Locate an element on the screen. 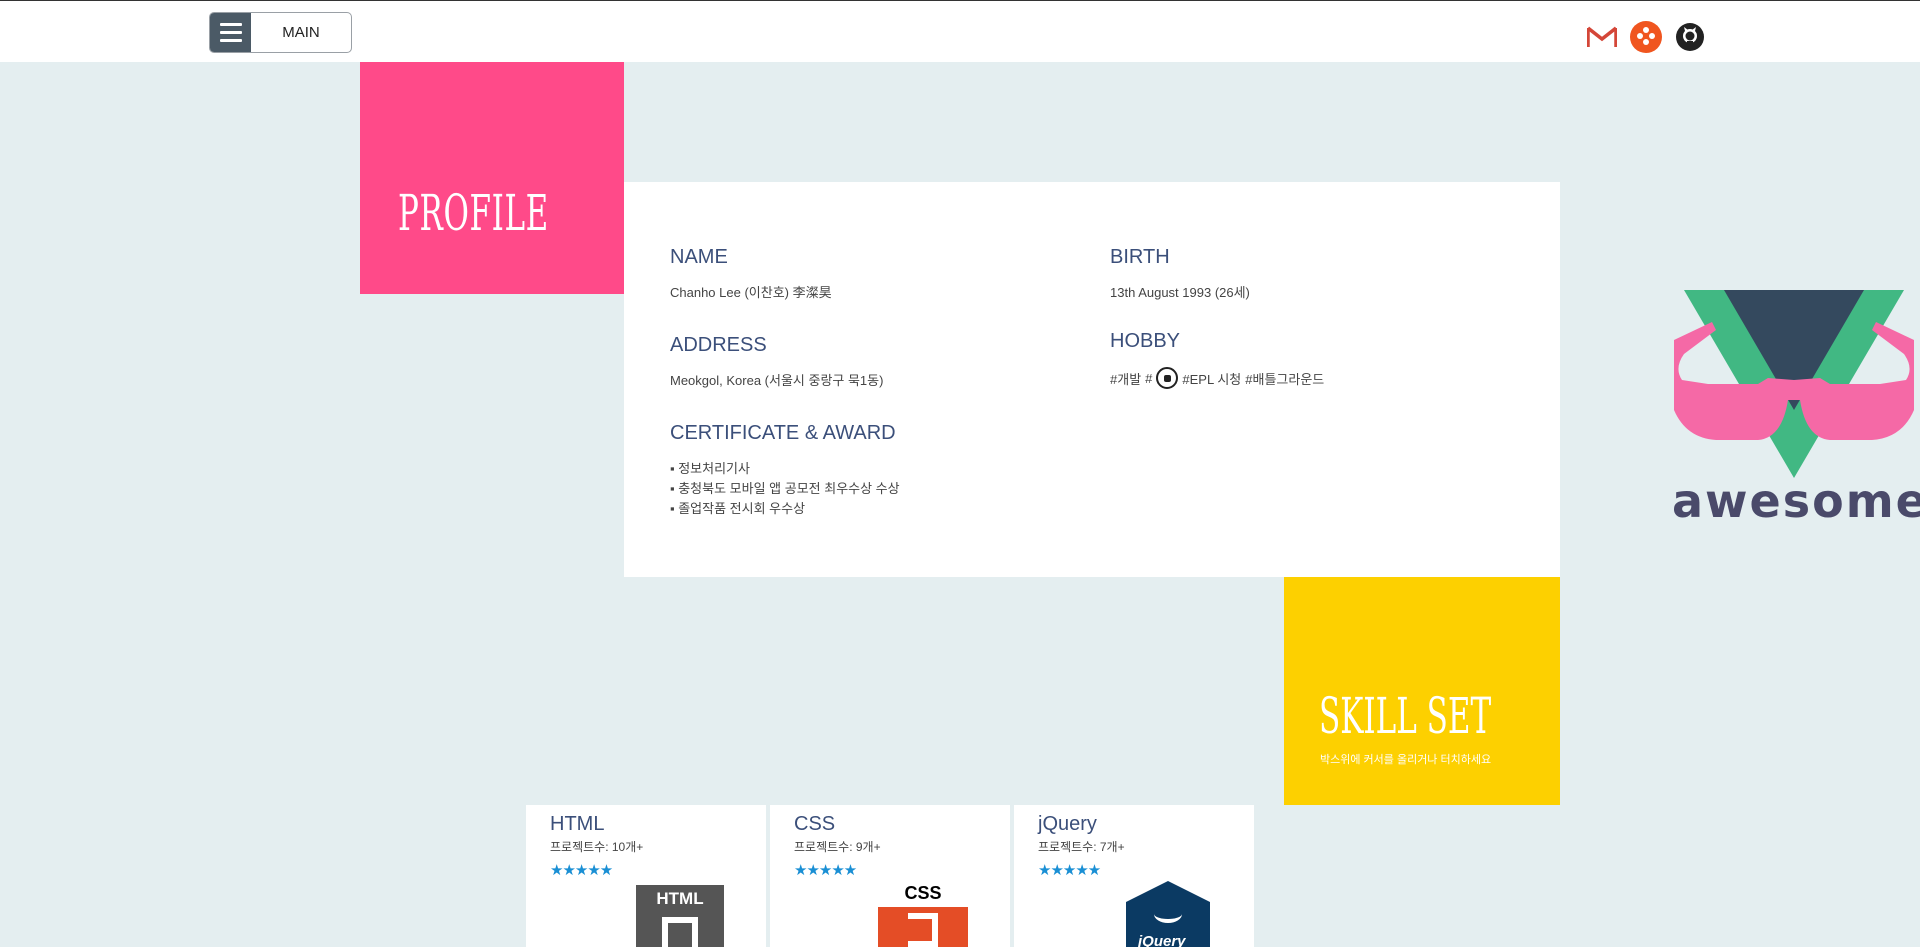  awesome-logo-text: awesome is located at coordinates (1796, 501).